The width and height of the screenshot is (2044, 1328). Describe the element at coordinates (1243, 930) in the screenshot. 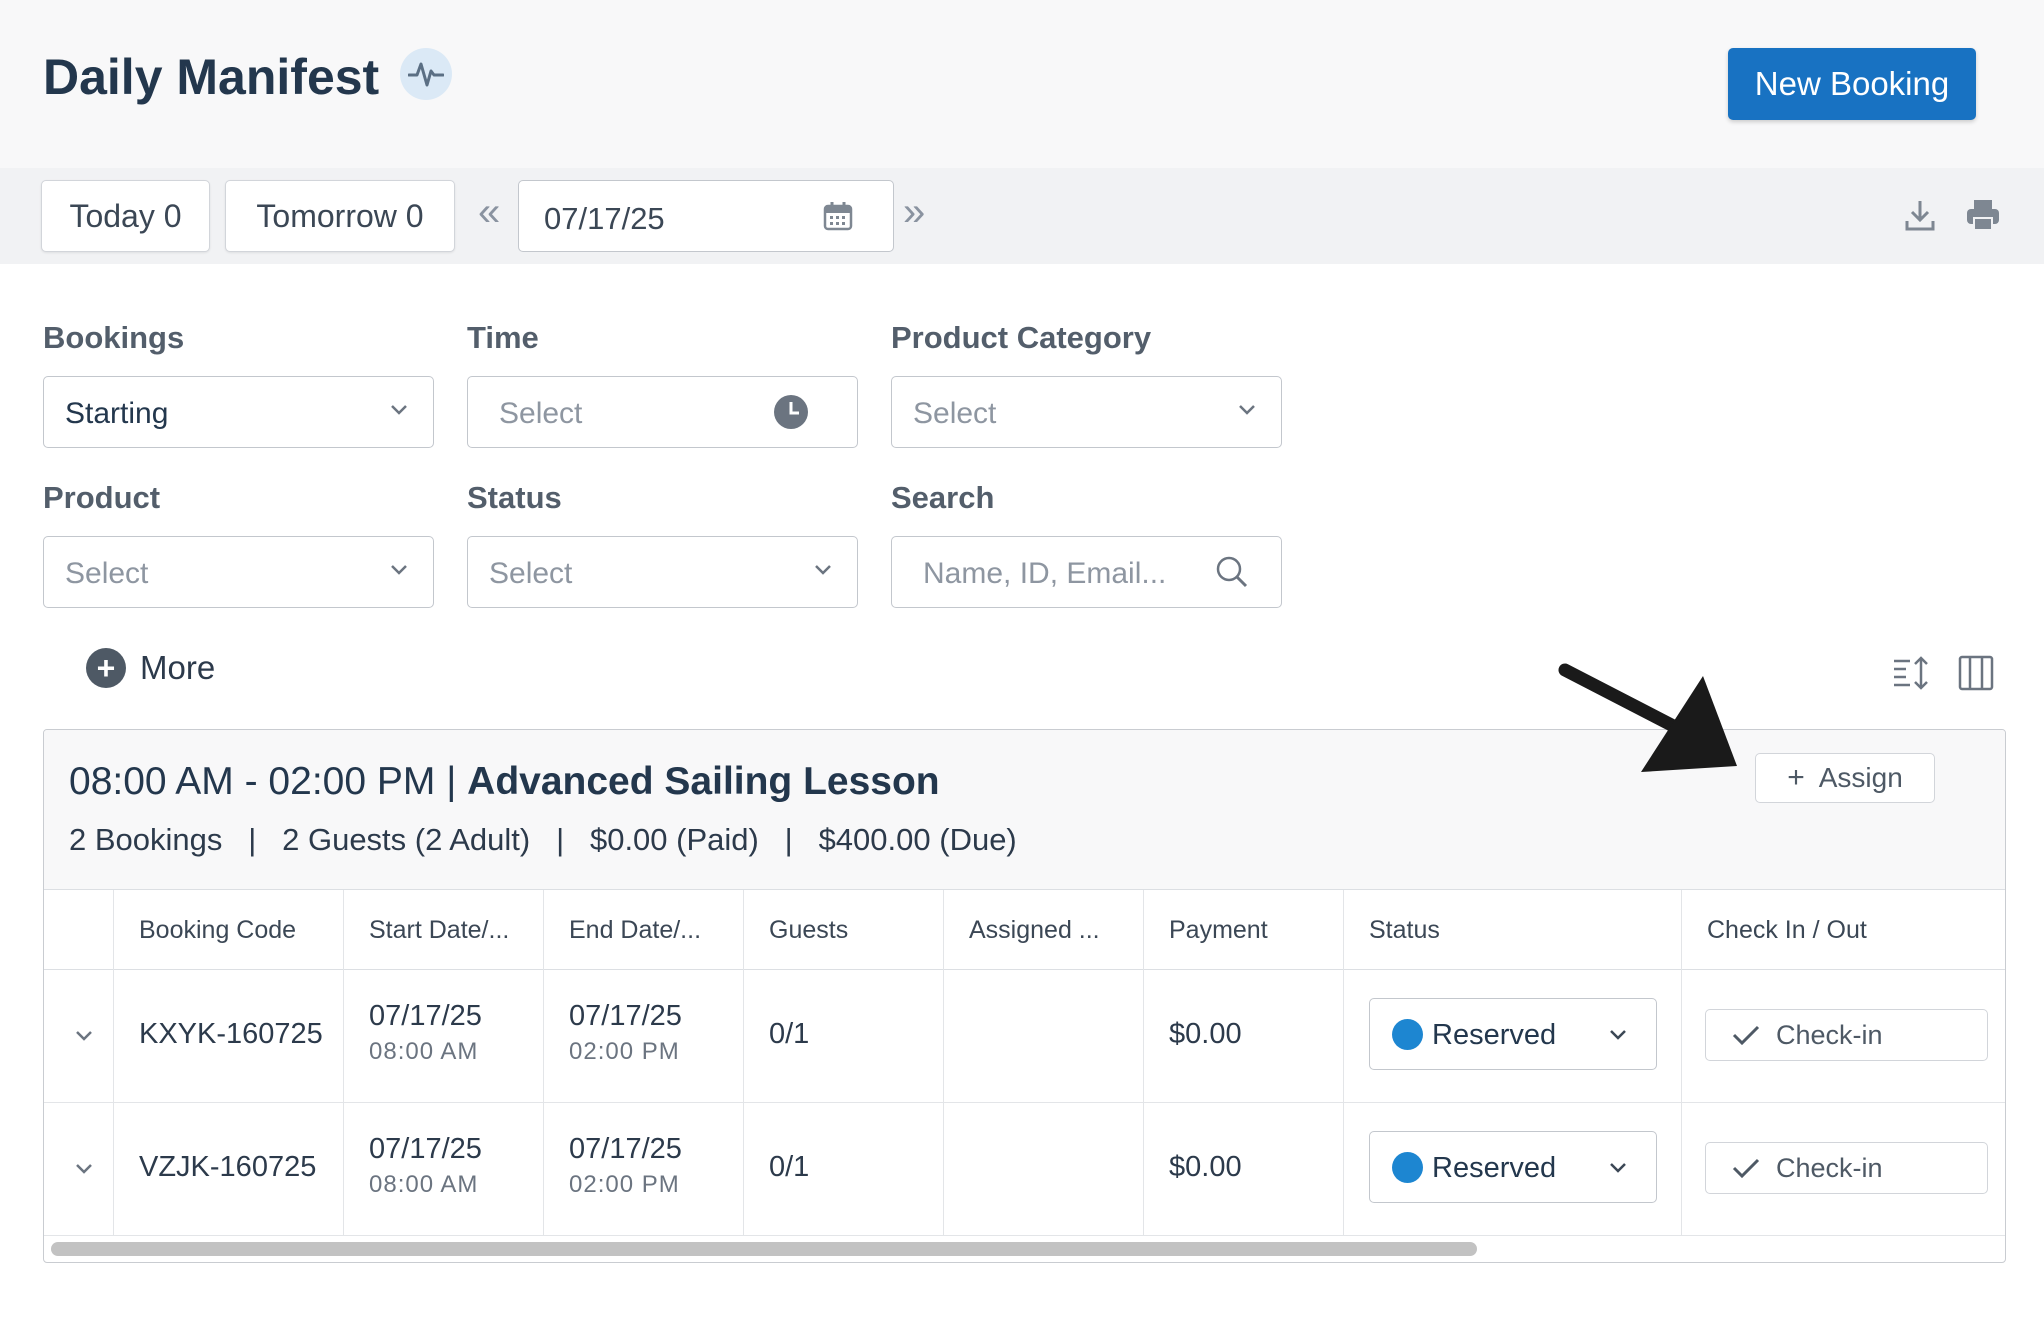

I see `column-header: Payment` at that location.